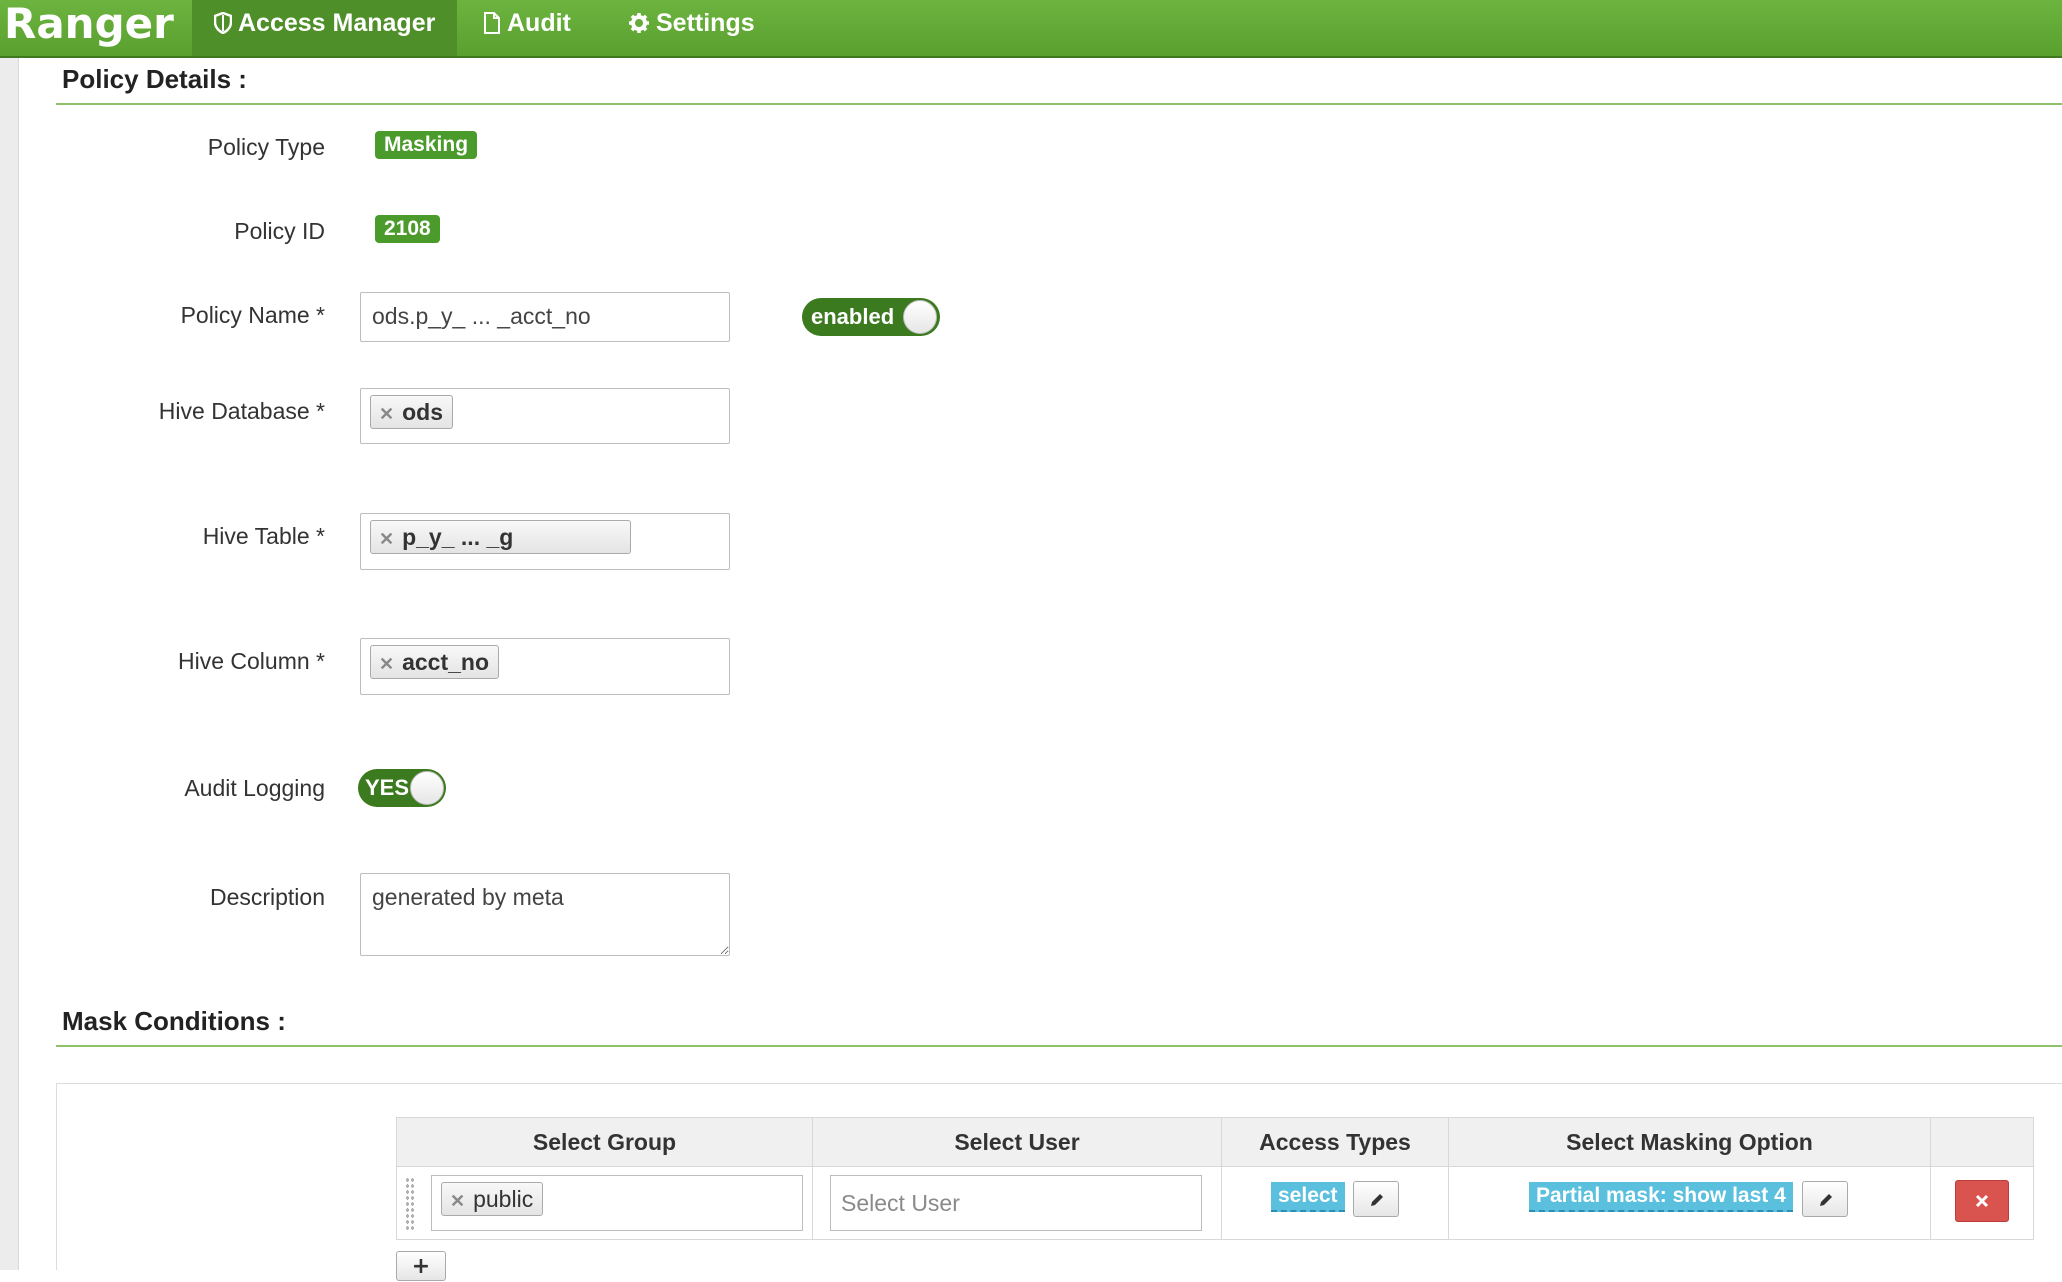  Describe the element at coordinates (1661, 1197) in the screenshot. I see `masking-option-chip: Partial mask: show last 4` at that location.